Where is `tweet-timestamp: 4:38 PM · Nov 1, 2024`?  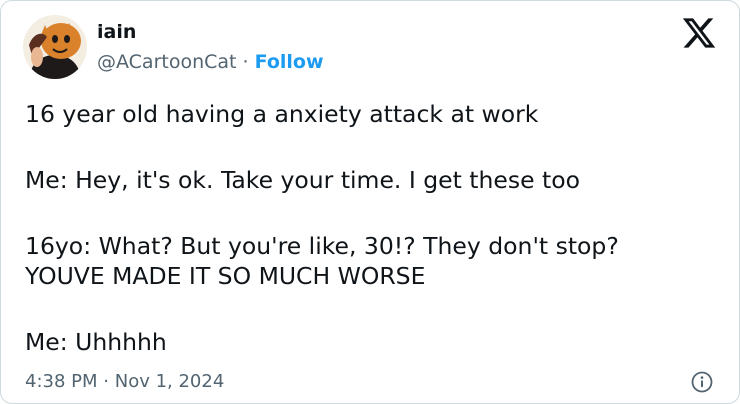 tweet-timestamp: 4:38 PM · Nov 1, 2024 is located at coordinates (124, 381).